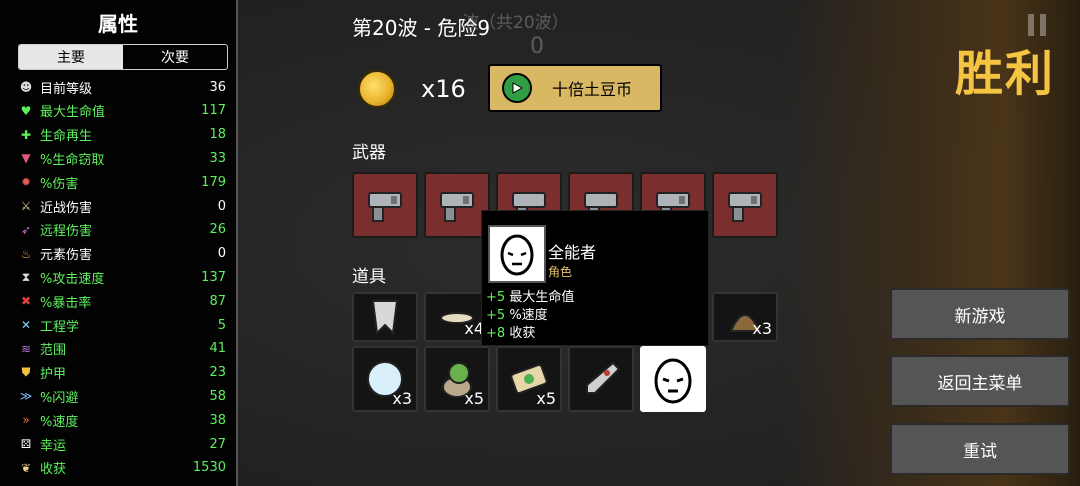 This screenshot has width=1080, height=486. Describe the element at coordinates (26, 420) in the screenshot. I see `boot-icon: »` at that location.